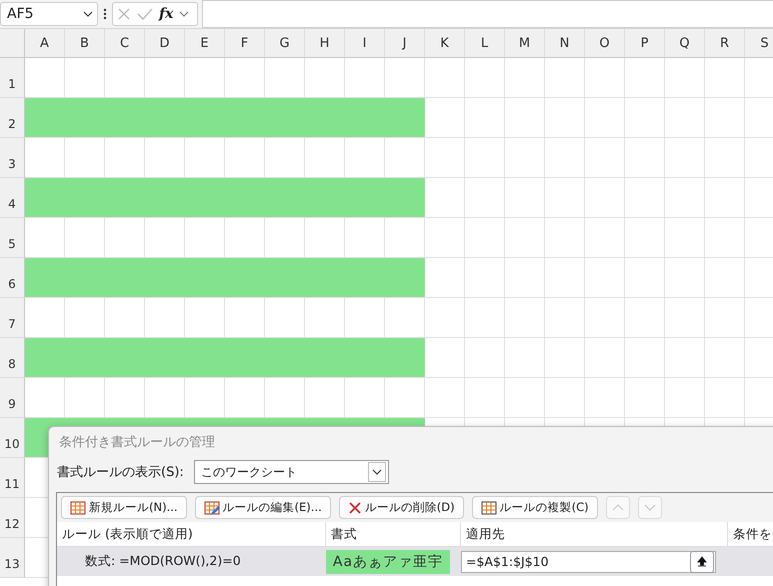 Image resolution: width=773 pixels, height=586 pixels. Describe the element at coordinates (205, 43) in the screenshot. I see `column-header: E` at that location.